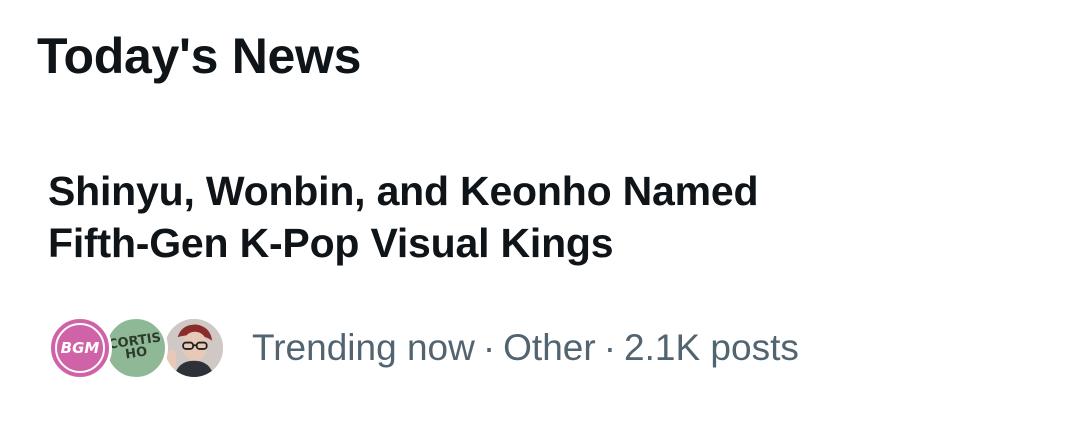 The width and height of the screenshot is (1080, 431). Describe the element at coordinates (711, 347) in the screenshot. I see `post-count: 2.1K posts` at that location.